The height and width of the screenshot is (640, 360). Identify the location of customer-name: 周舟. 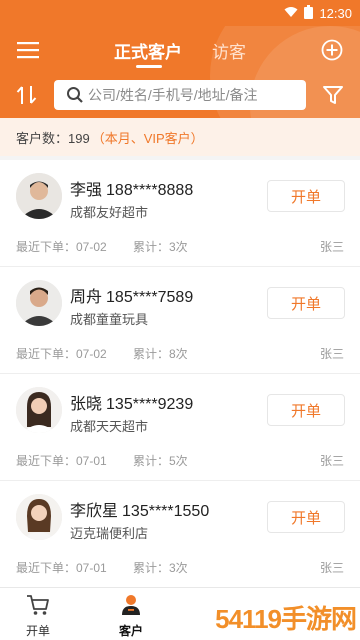
(86, 297).